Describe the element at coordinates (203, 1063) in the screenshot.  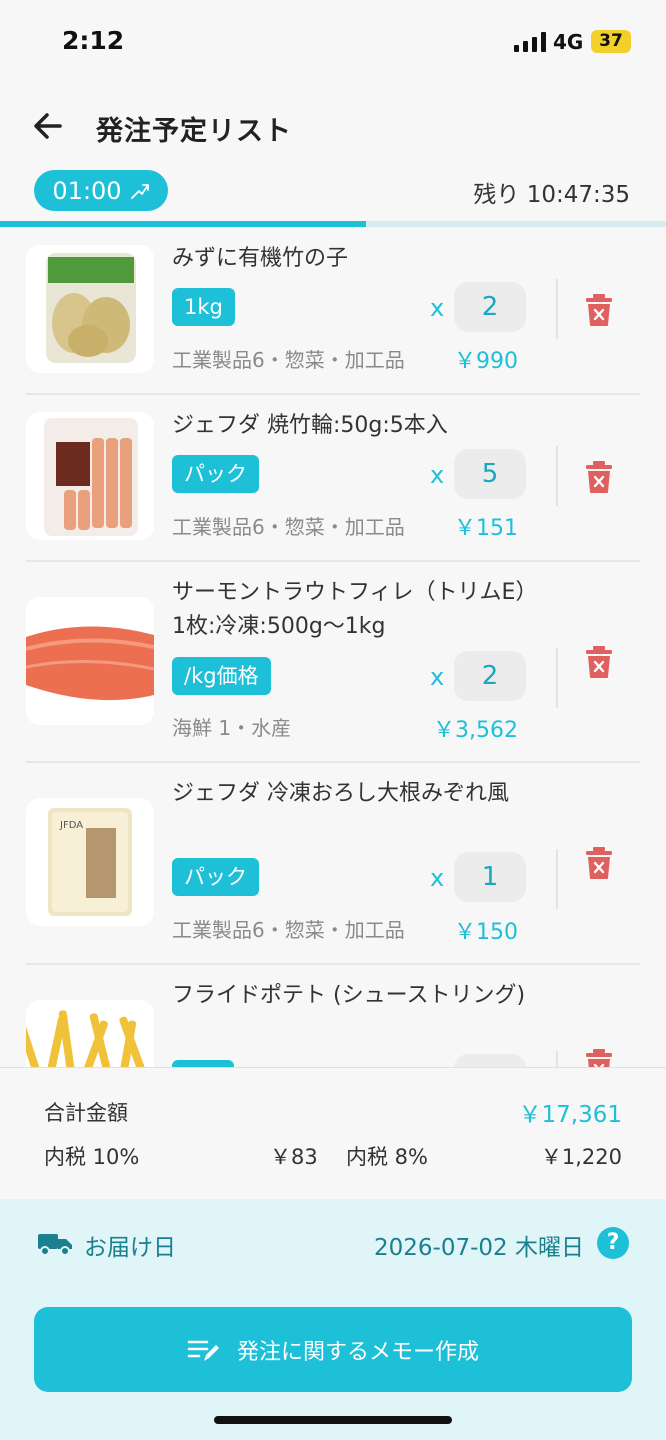
I see `unit-badge` at that location.